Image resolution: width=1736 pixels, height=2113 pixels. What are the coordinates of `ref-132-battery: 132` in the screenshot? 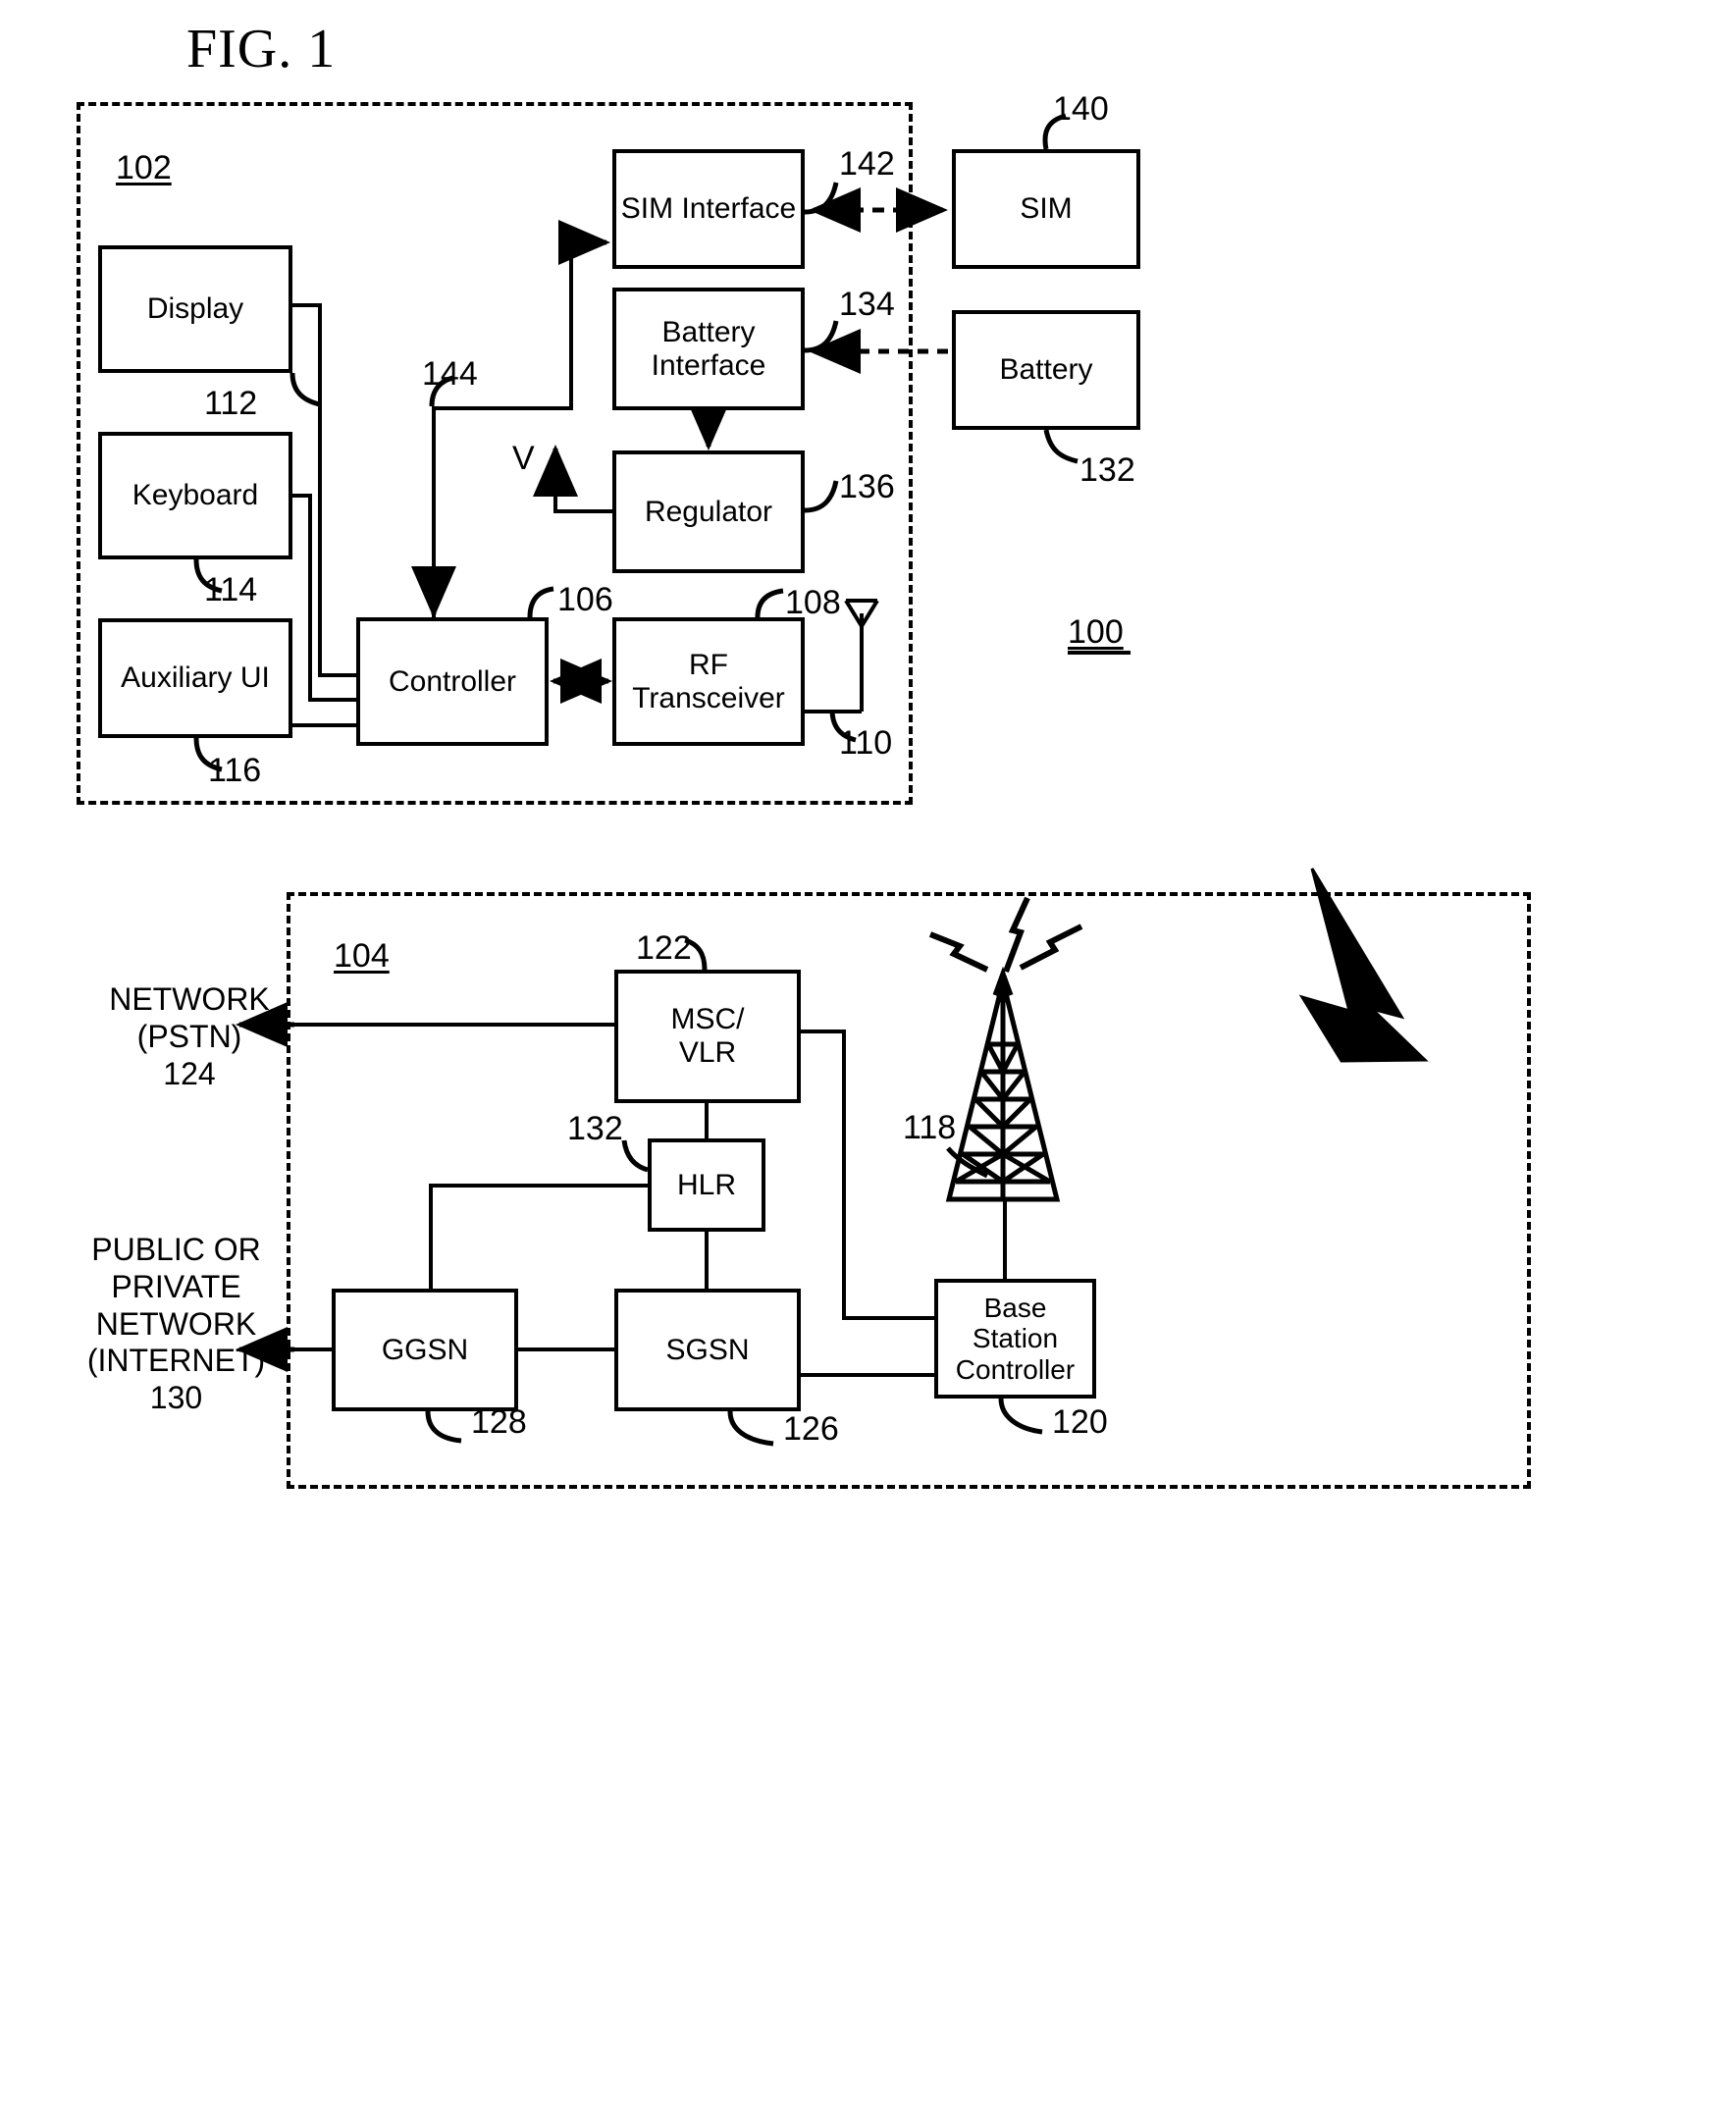 It's located at (1107, 470).